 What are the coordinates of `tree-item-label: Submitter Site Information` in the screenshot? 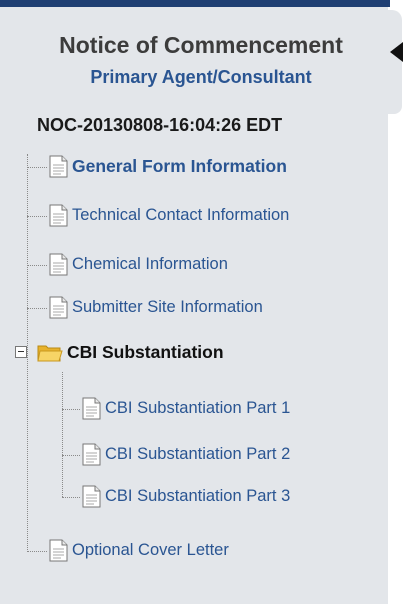 It's located at (167, 307).